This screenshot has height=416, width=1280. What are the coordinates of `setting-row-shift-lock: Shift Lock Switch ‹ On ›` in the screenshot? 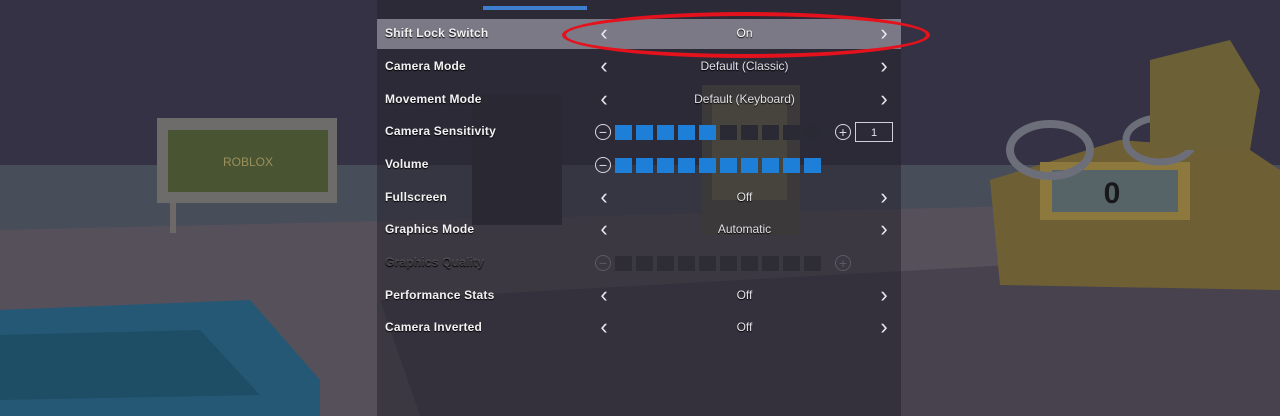 It's located at (639, 34).